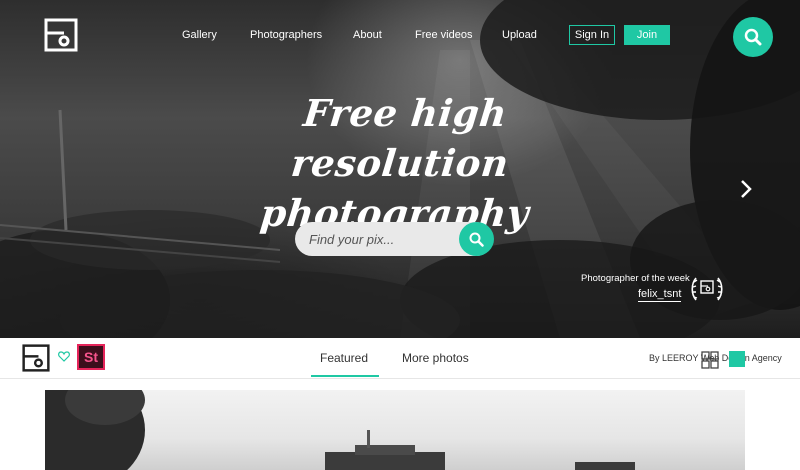  Describe the element at coordinates (91, 357) in the screenshot. I see `adobe-stock-badge: St` at that location.